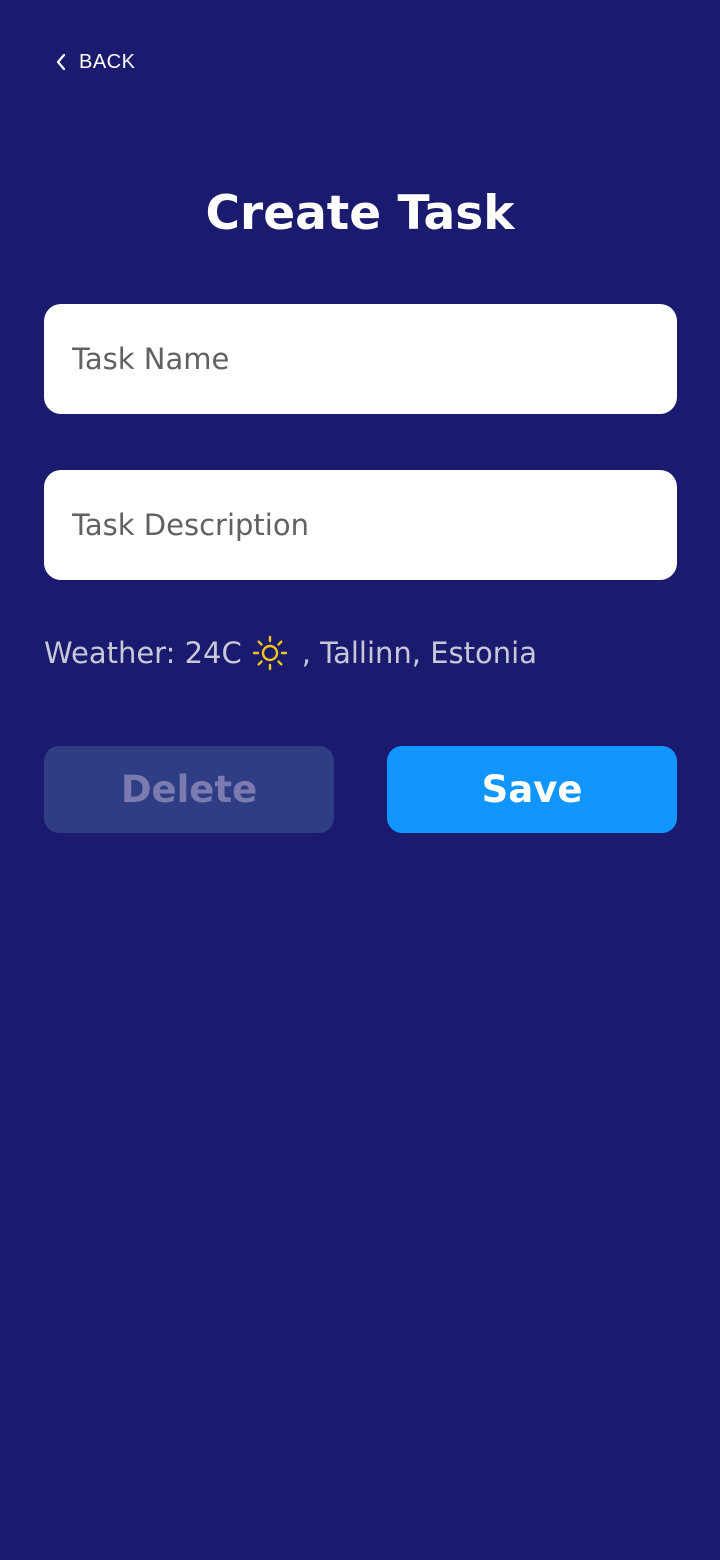 This screenshot has width=720, height=1560. What do you see at coordinates (419, 653) in the screenshot?
I see `weather-location: , Tallinn, Estonia` at bounding box center [419, 653].